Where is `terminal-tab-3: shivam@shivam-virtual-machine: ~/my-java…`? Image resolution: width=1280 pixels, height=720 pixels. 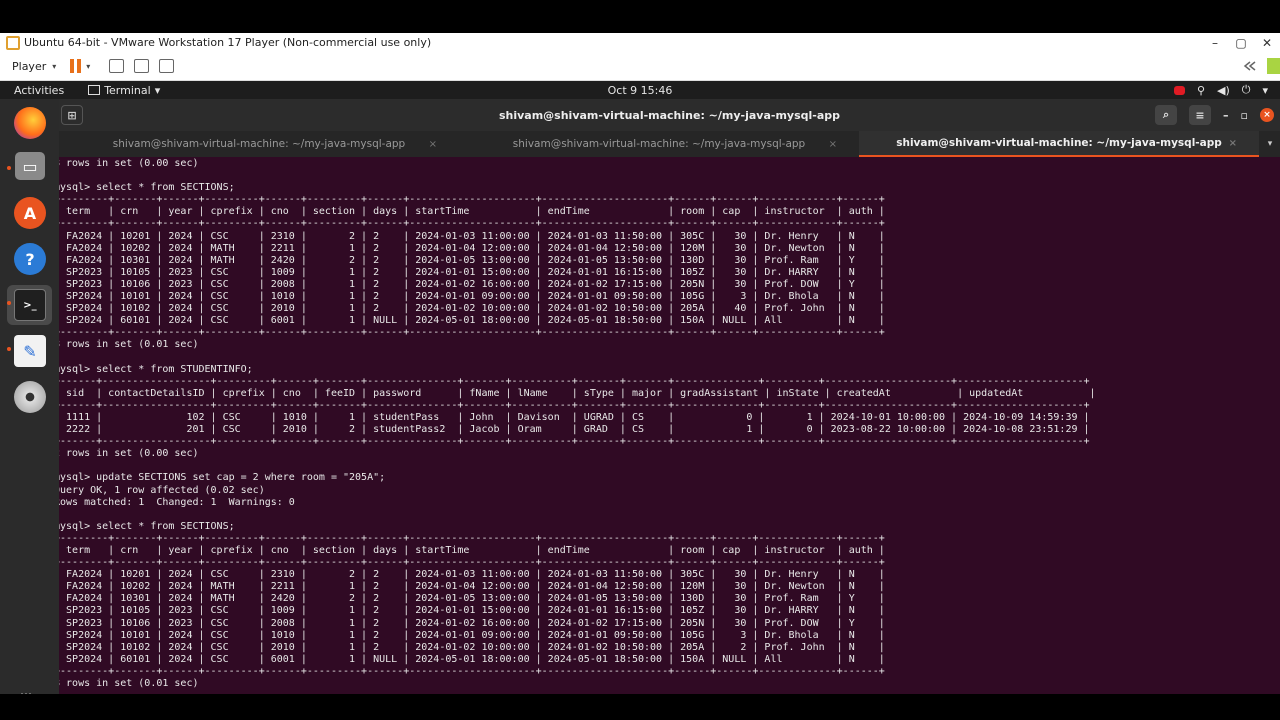 terminal-tab-3: shivam@shivam-virtual-machine: ~/my-java… is located at coordinates (1059, 144).